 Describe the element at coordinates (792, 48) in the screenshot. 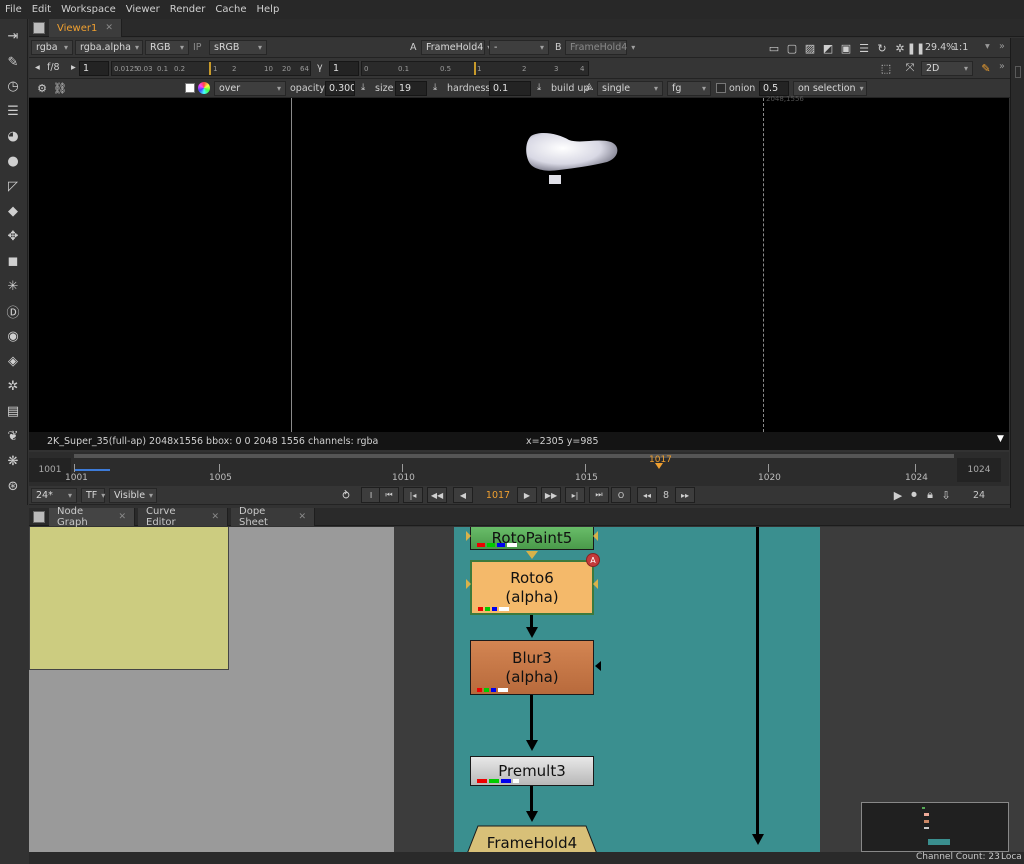

I see `safe-area-icon: ▢` at that location.